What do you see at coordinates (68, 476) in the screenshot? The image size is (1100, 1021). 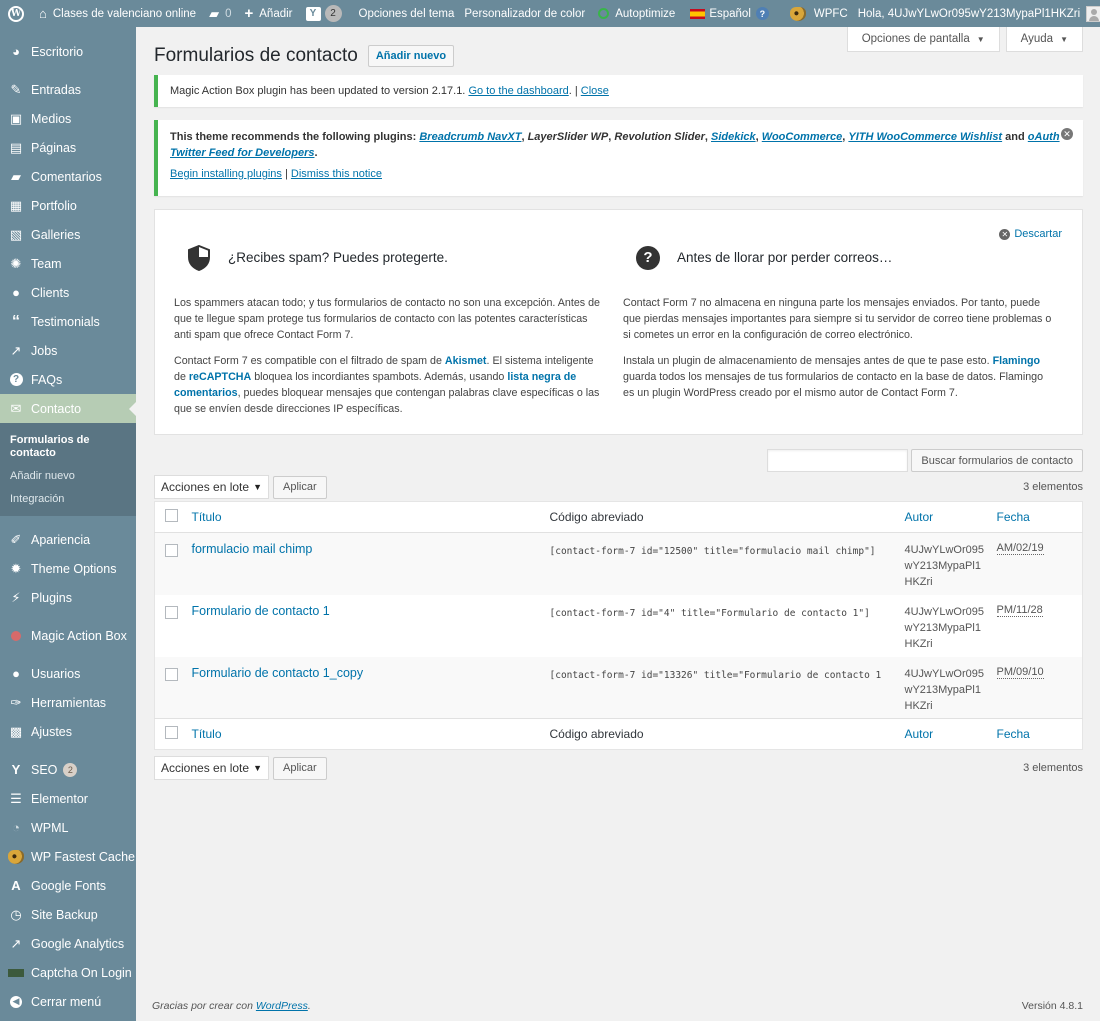 I see `submenu-item-anadir-nuevo: Añadir nuevo` at bounding box center [68, 476].